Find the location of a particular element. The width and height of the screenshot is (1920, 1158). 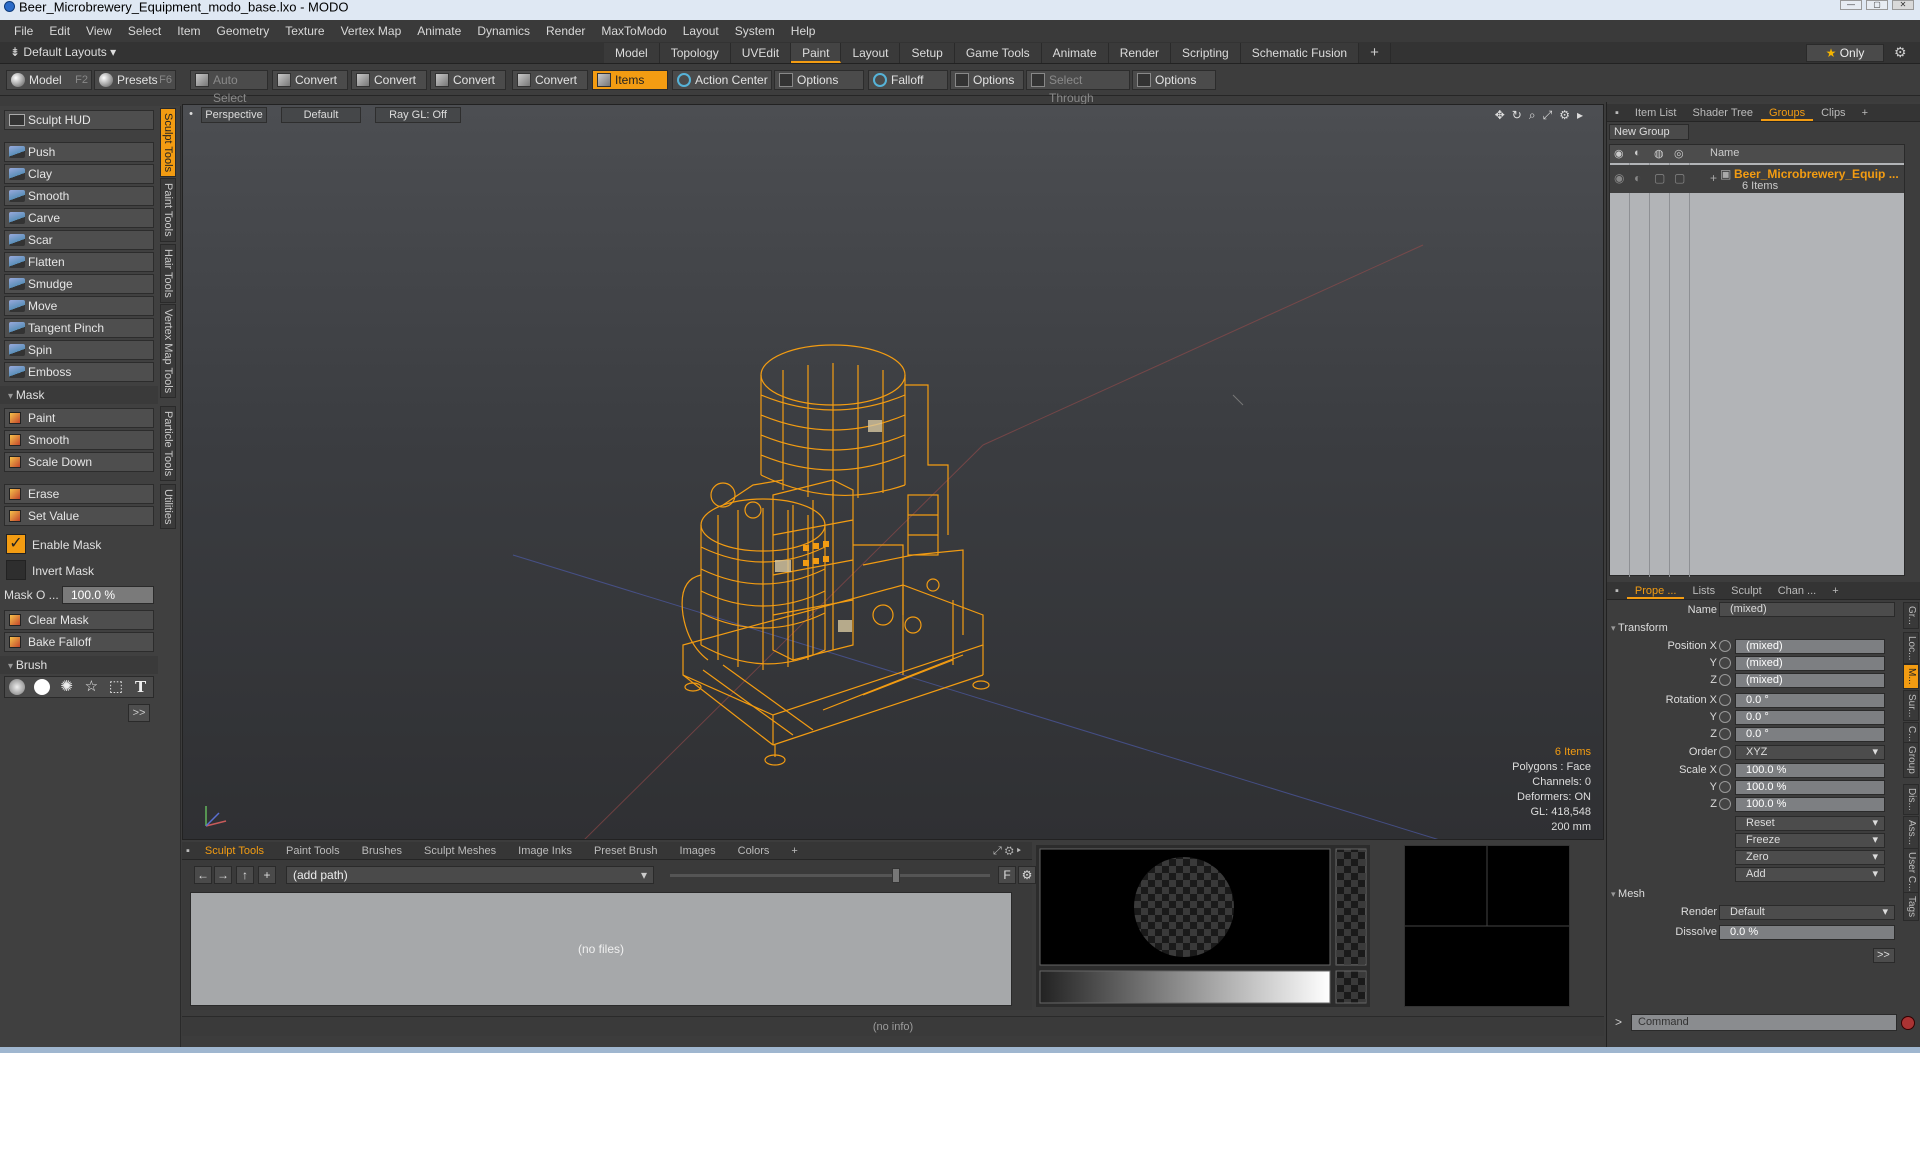

scale-x-toggle is located at coordinates (1725, 770).